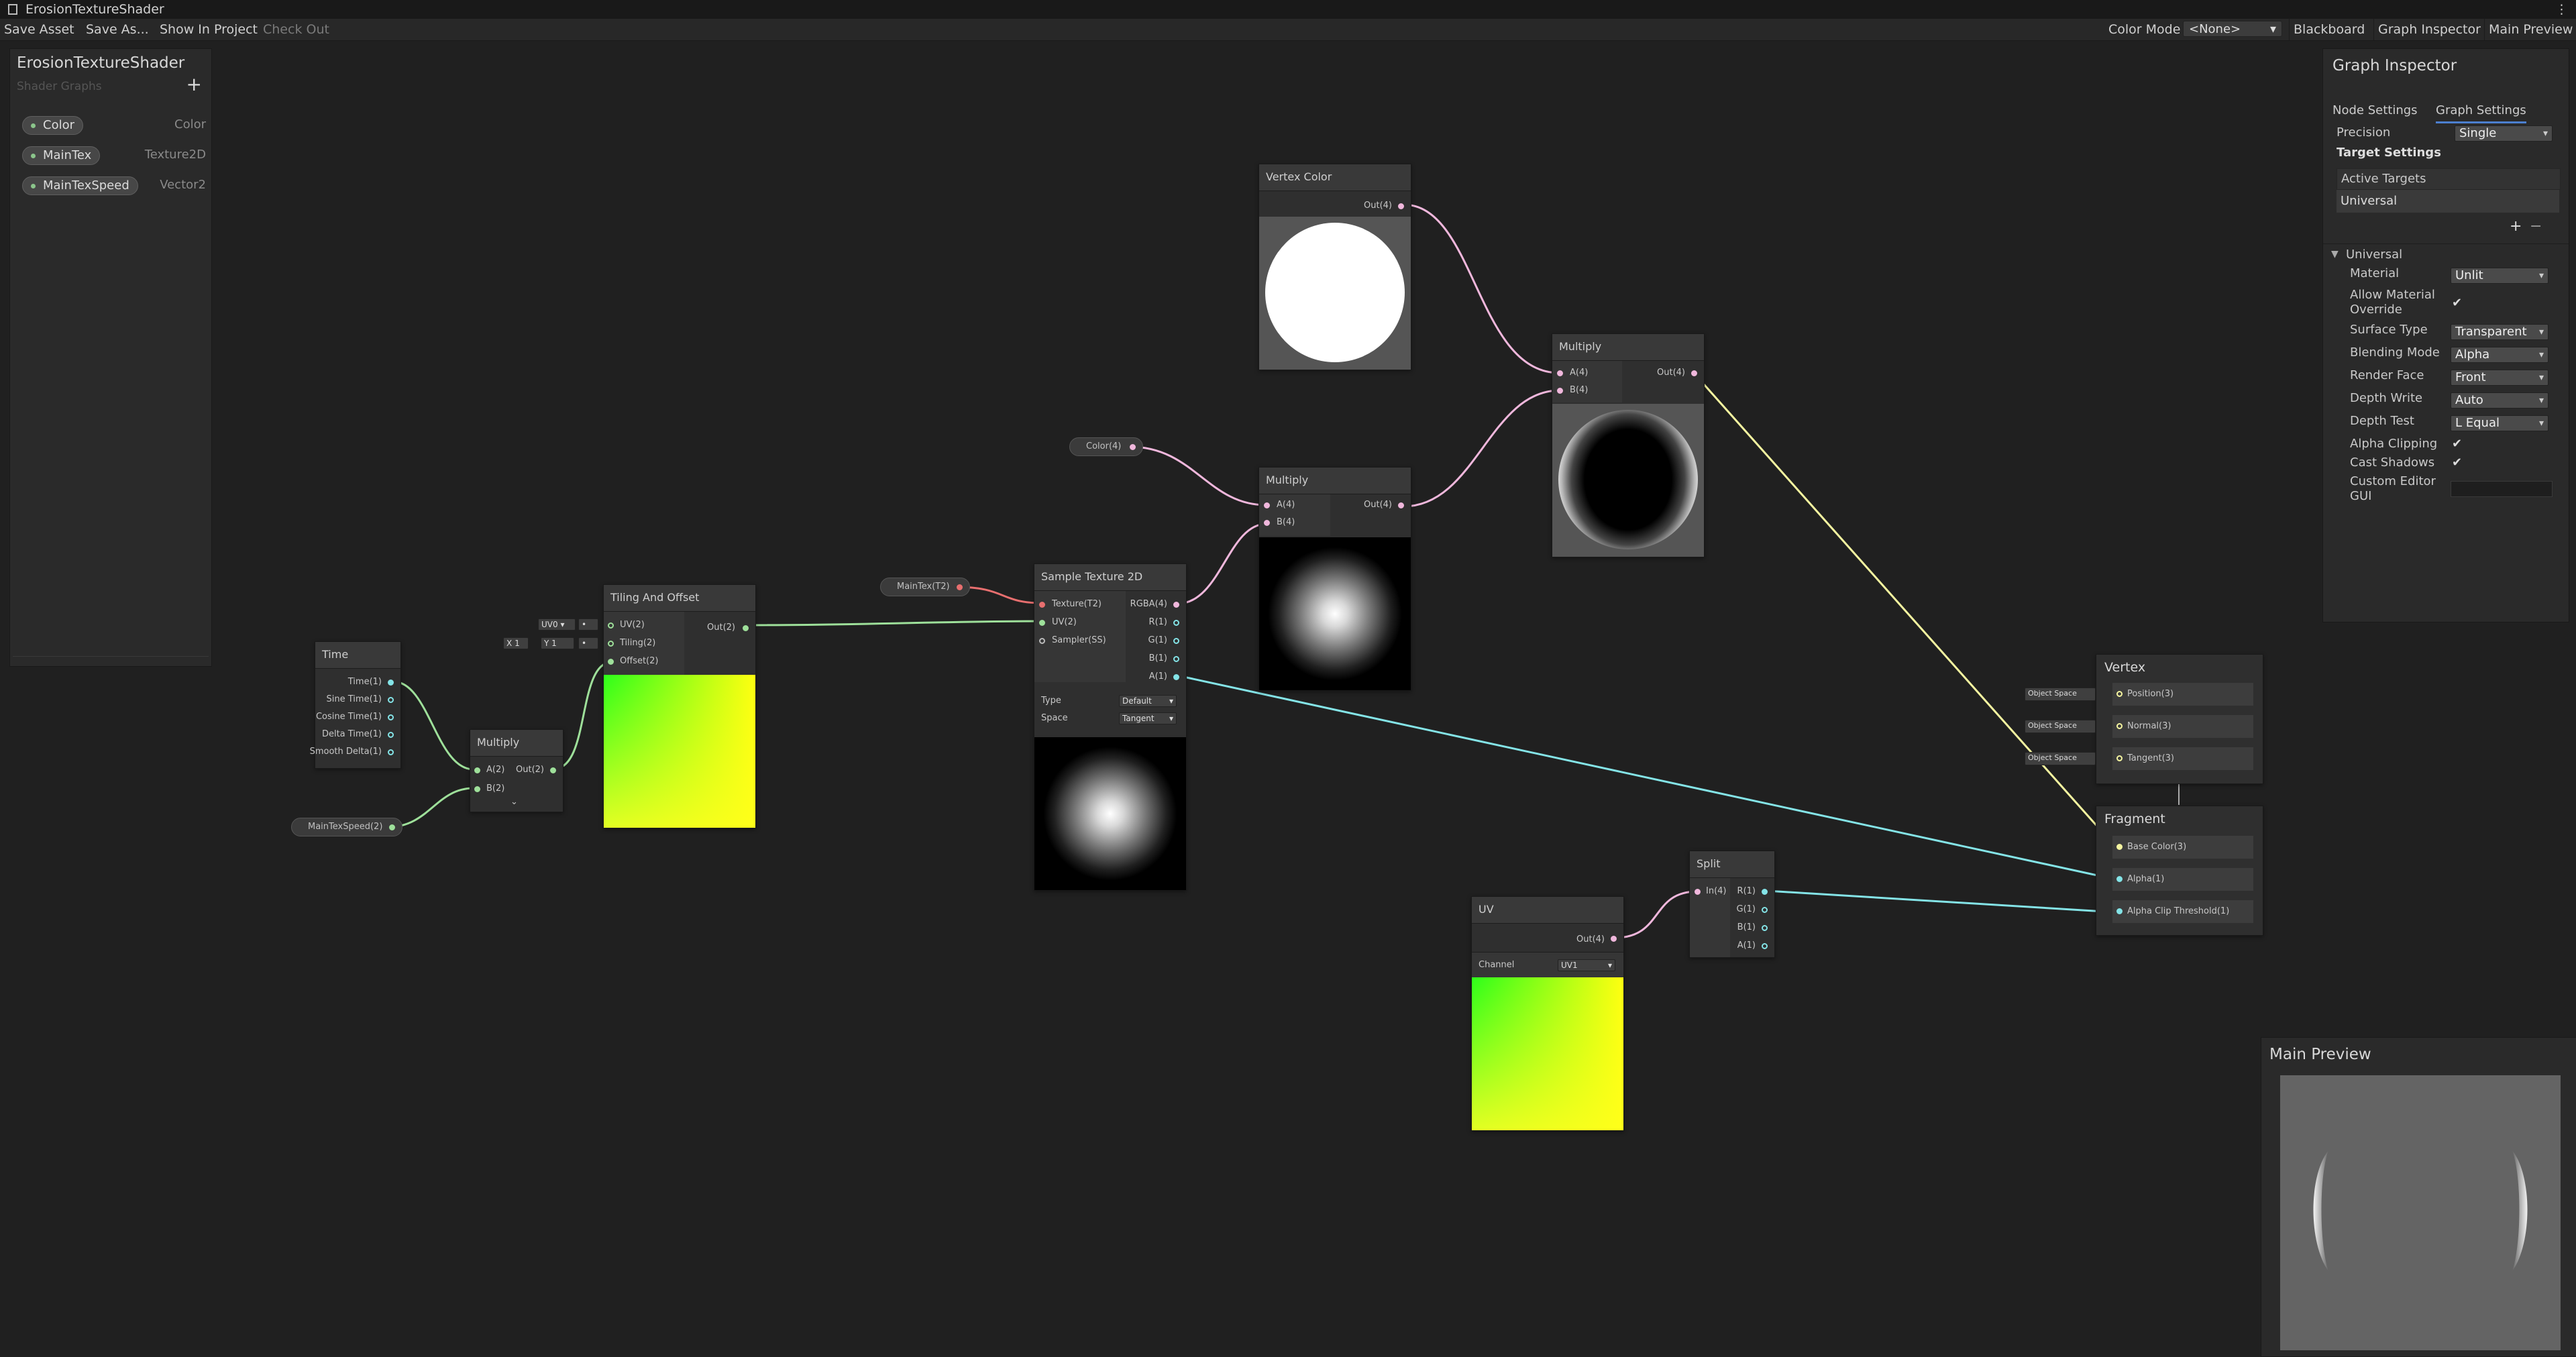 Image resolution: width=2576 pixels, height=1357 pixels. Describe the element at coordinates (588, 624) in the screenshot. I see `uv-select-extra: •` at that location.